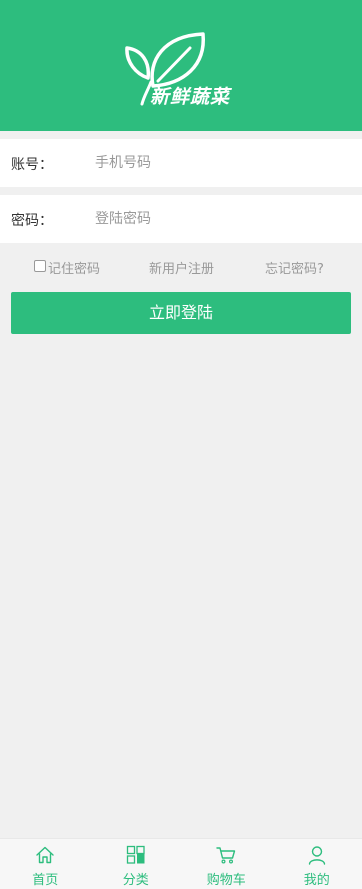 This screenshot has height=889, width=362. Describe the element at coordinates (32, 164) in the screenshot. I see `account-label: 账号：` at that location.